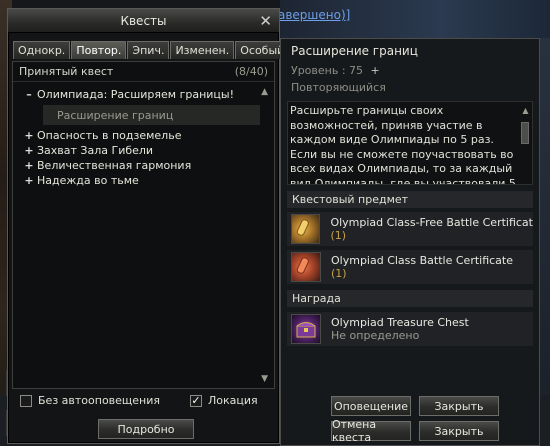  I want to click on tab-single: Однокр., so click(42, 50).